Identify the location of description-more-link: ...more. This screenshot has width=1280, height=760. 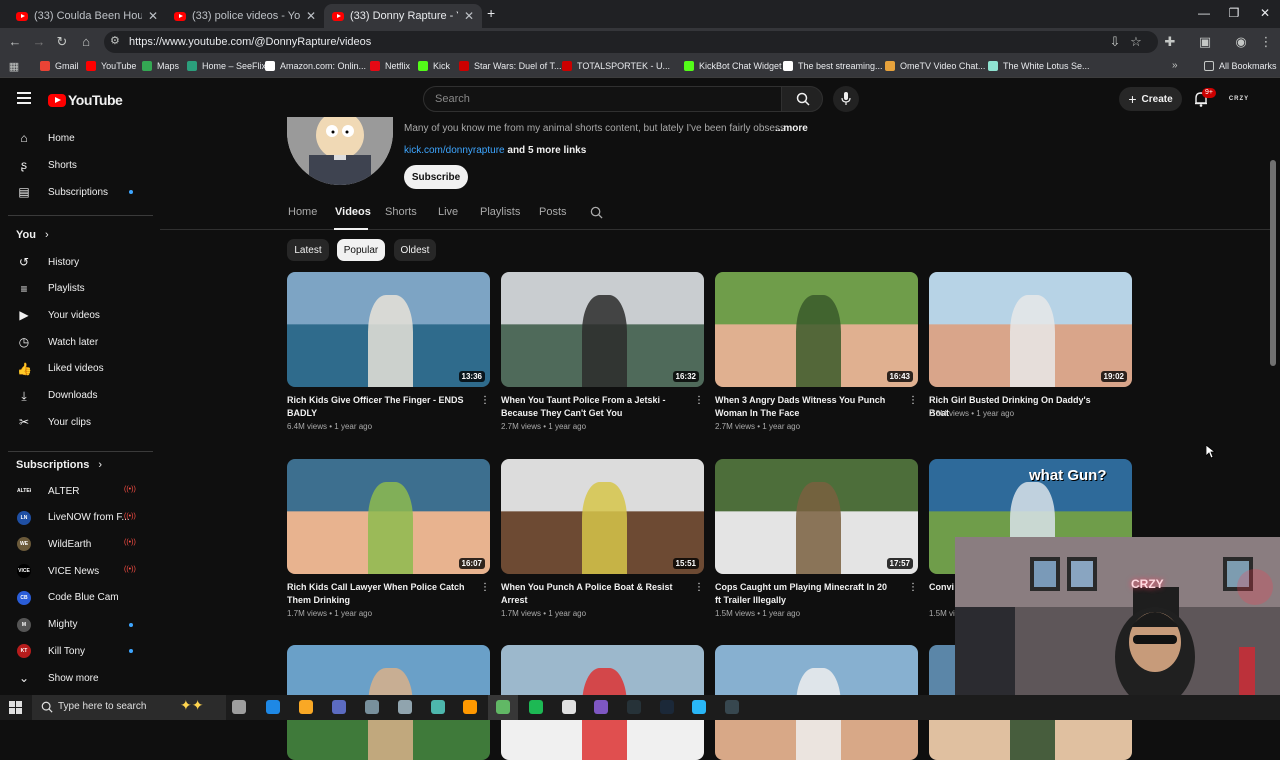
(791, 128).